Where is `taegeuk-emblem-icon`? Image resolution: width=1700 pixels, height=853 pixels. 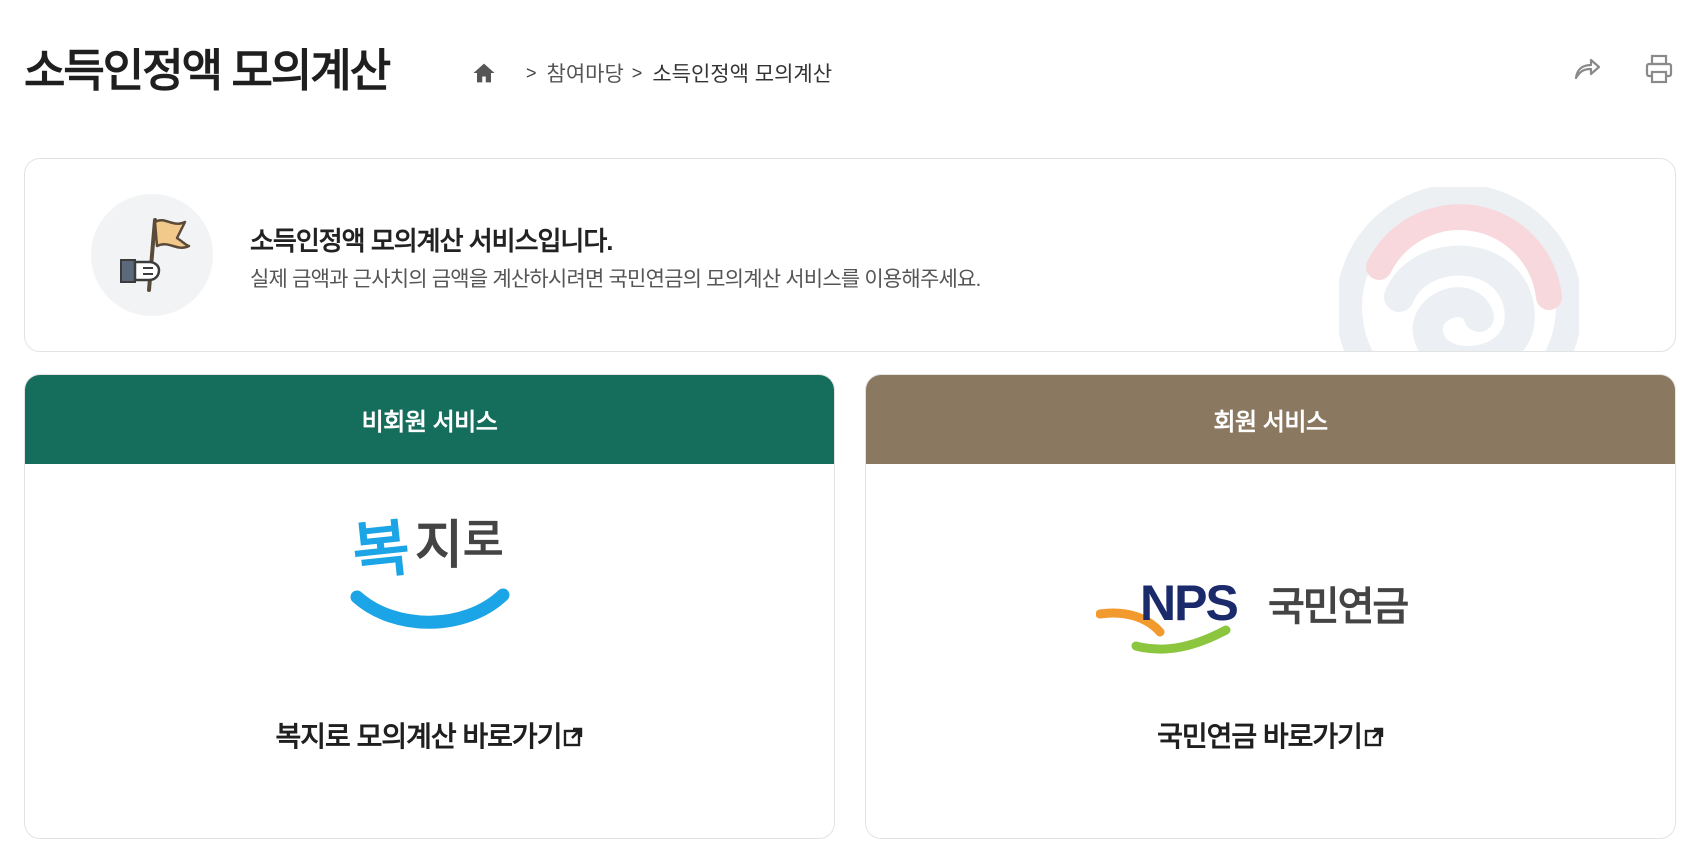
taegeuk-emblem-icon is located at coordinates (1459, 267).